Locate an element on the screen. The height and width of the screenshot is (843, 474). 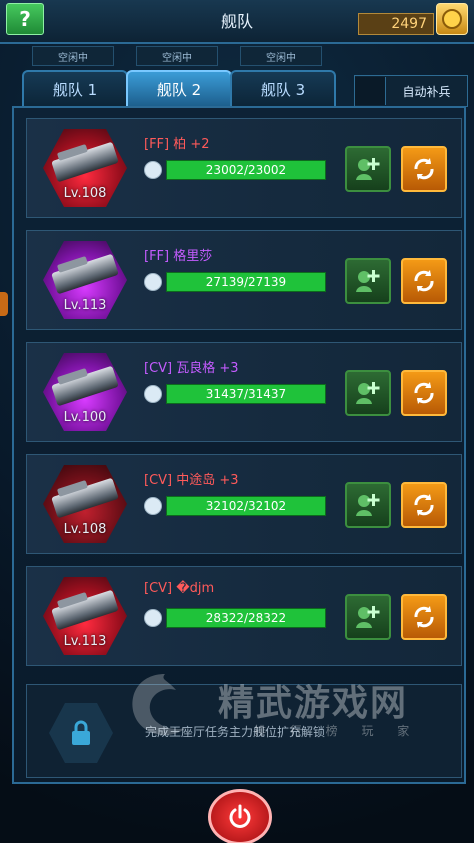
ship-card: Lv.108 [FF] 柏 +2 23002/23002 is located at coordinates (244, 168).